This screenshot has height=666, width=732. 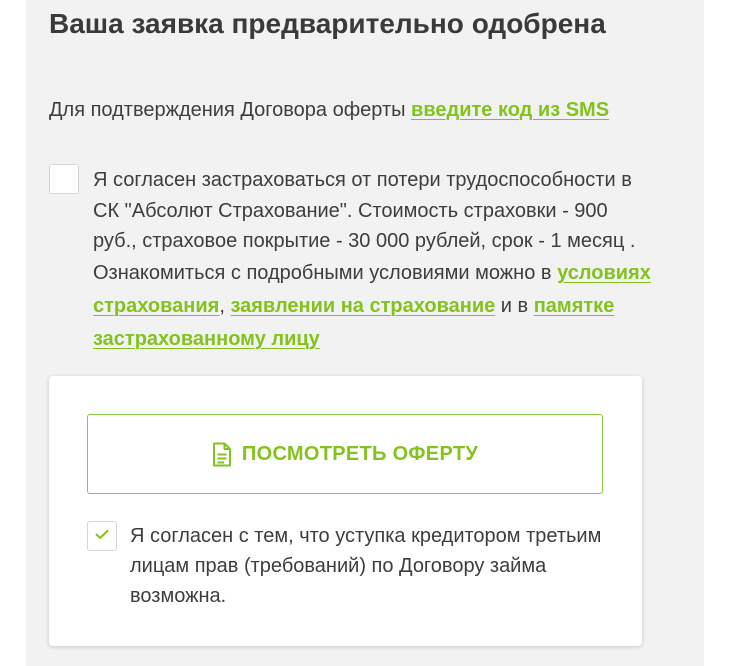 I want to click on checkmark-icon, so click(x=102, y=536).